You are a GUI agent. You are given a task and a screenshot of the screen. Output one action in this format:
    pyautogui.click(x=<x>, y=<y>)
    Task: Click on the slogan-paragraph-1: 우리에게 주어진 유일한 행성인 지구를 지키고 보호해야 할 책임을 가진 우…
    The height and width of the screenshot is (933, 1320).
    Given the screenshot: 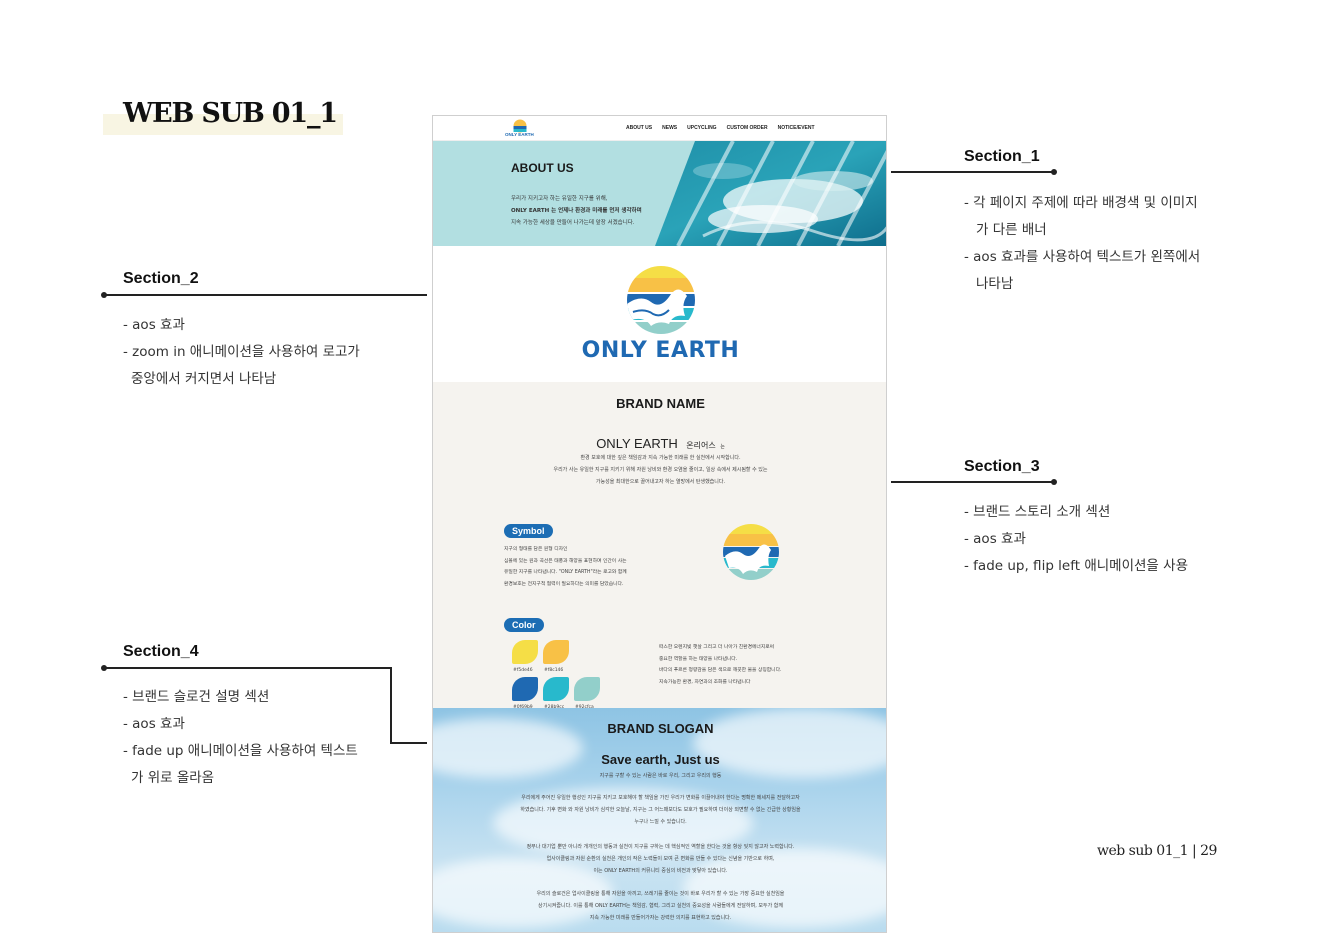 What is the action you would take?
    pyautogui.click(x=660, y=810)
    